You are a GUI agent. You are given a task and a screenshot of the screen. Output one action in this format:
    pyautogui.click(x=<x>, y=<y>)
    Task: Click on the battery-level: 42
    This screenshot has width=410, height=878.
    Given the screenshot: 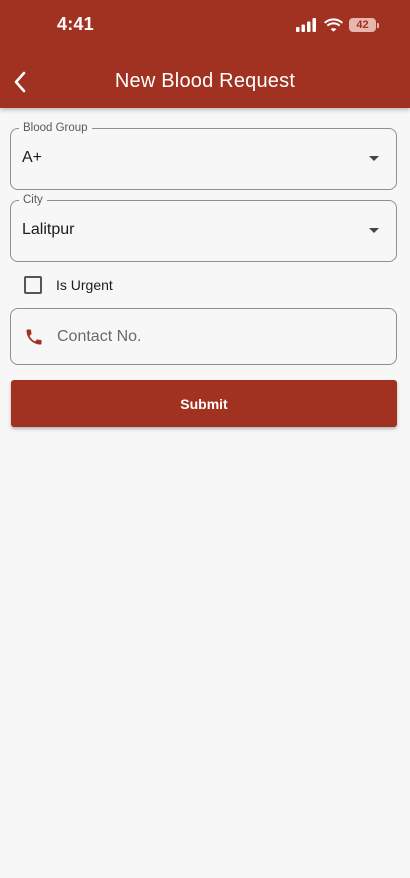 What is the action you would take?
    pyautogui.click(x=362, y=25)
    